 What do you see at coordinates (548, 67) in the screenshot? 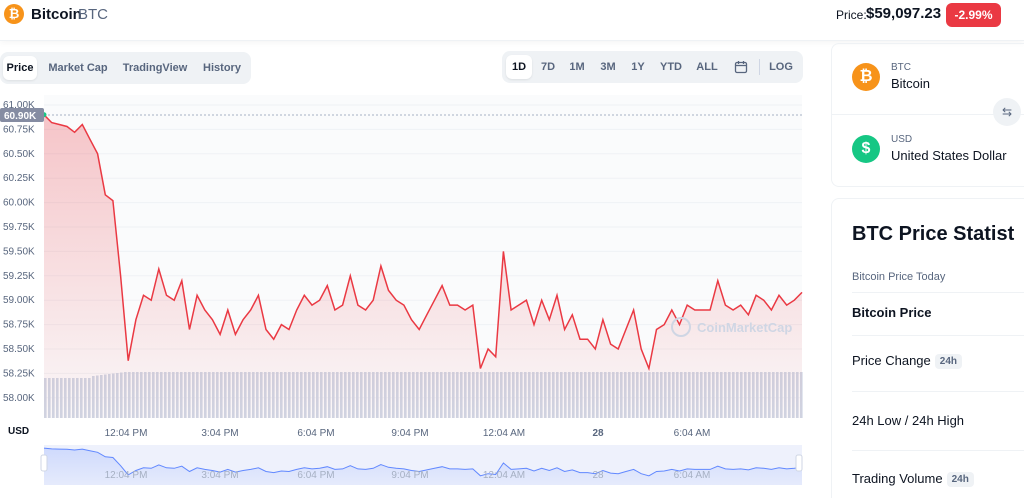
I see `range-7d: 7D` at bounding box center [548, 67].